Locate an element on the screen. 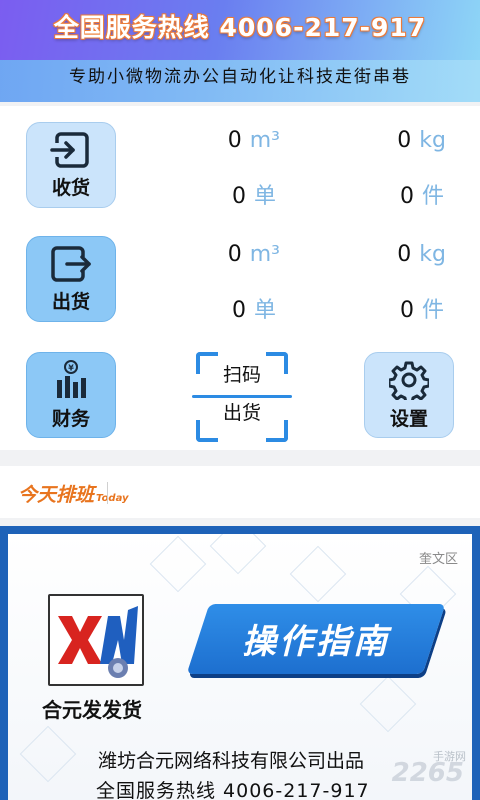 The image size is (480, 800). settings-button: 设置 is located at coordinates (409, 395).